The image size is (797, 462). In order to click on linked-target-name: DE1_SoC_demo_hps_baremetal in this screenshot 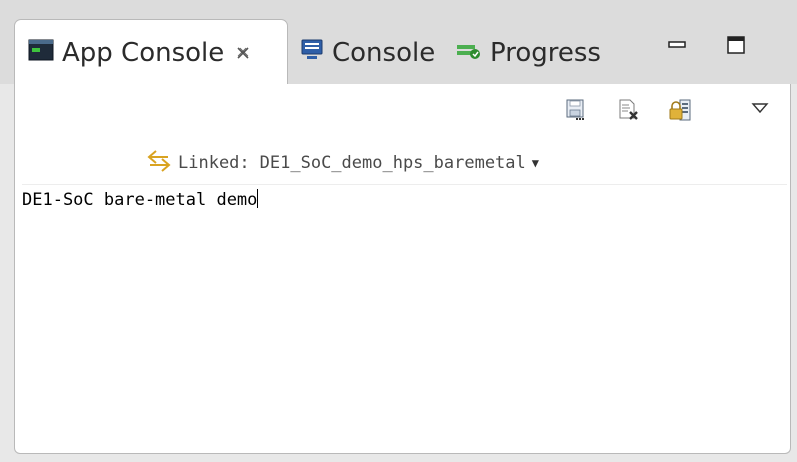, I will do `click(393, 163)`.